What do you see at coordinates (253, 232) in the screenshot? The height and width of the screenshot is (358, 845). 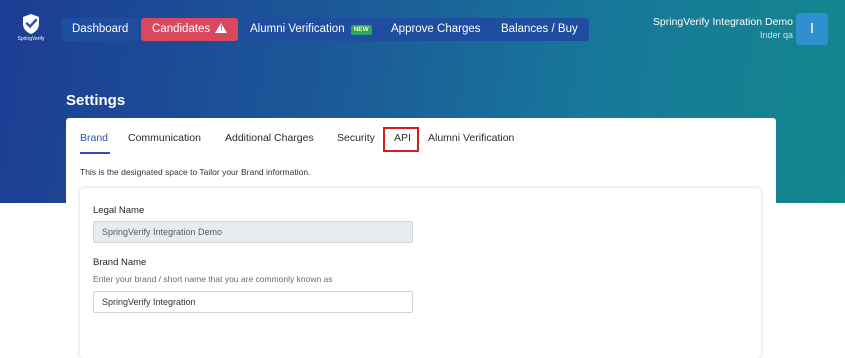 I see `legal-name-field` at bounding box center [253, 232].